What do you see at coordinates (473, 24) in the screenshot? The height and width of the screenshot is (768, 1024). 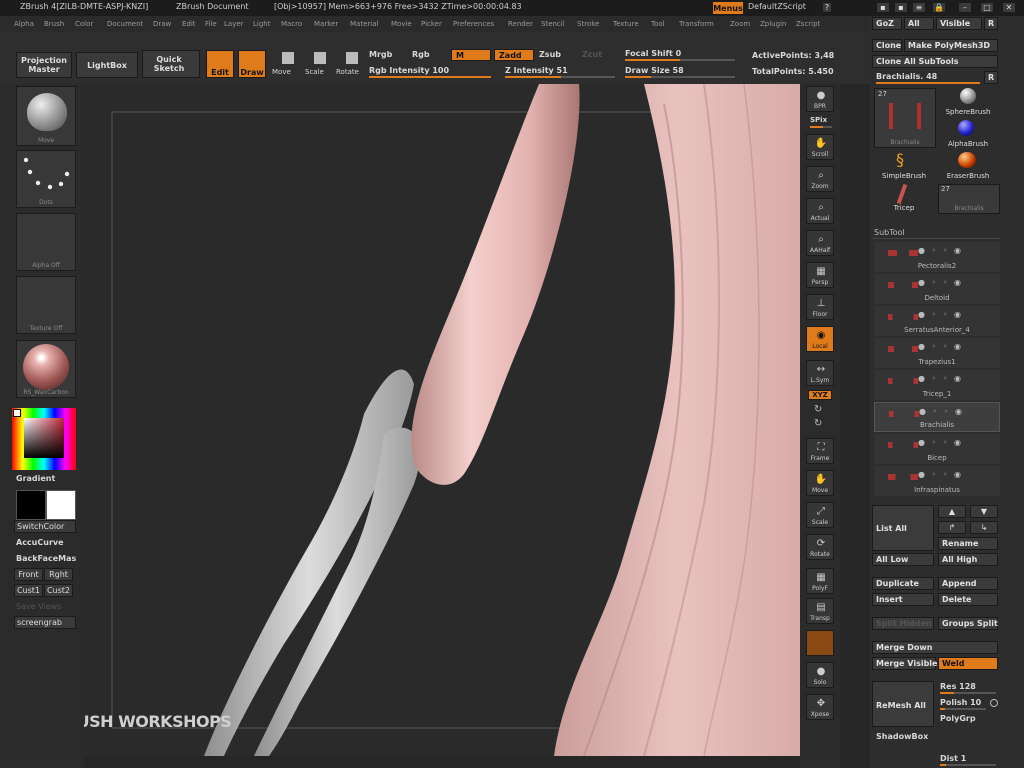 I see `menu-preferences: Preferences` at bounding box center [473, 24].